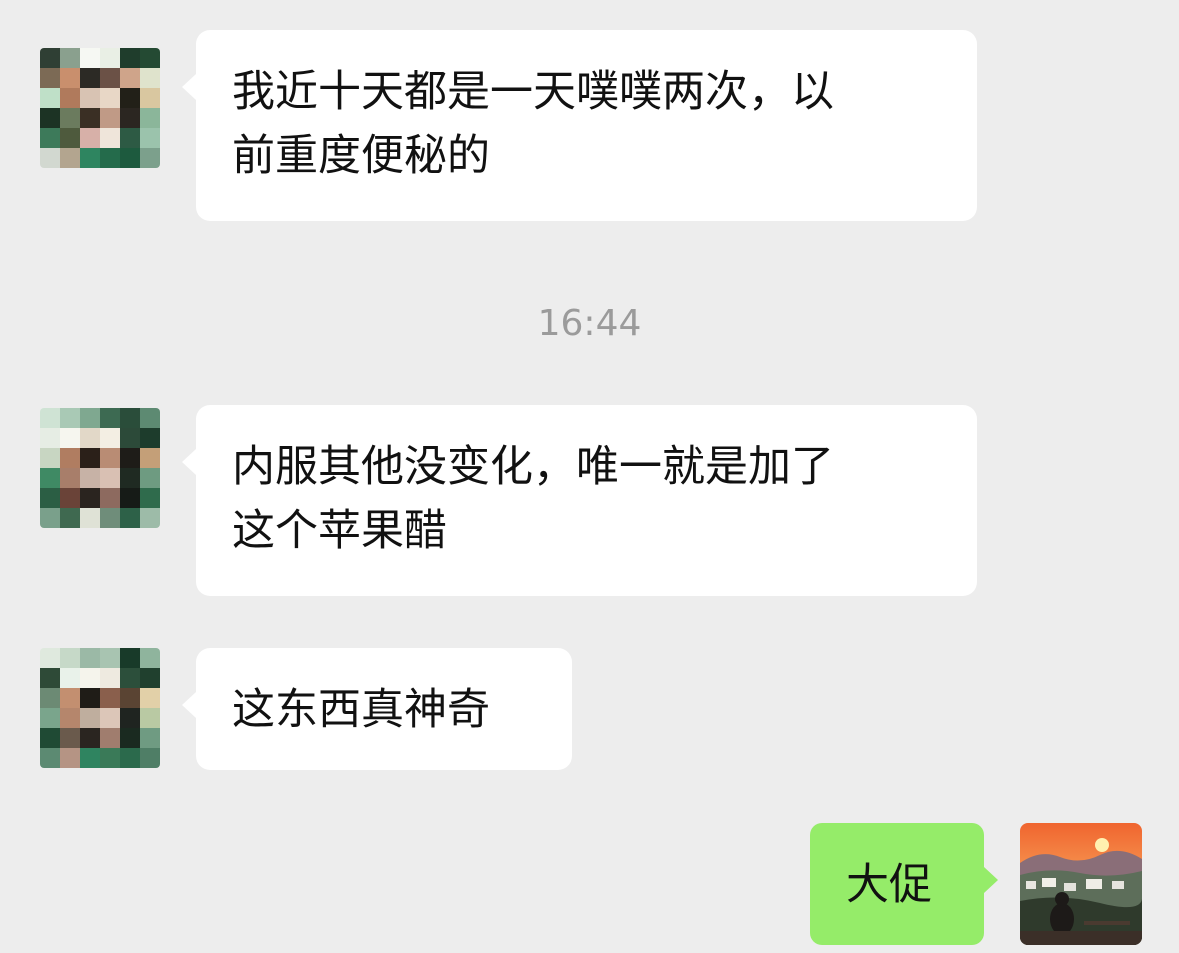  I want to click on sunset-photo-icon, so click(1081, 884).